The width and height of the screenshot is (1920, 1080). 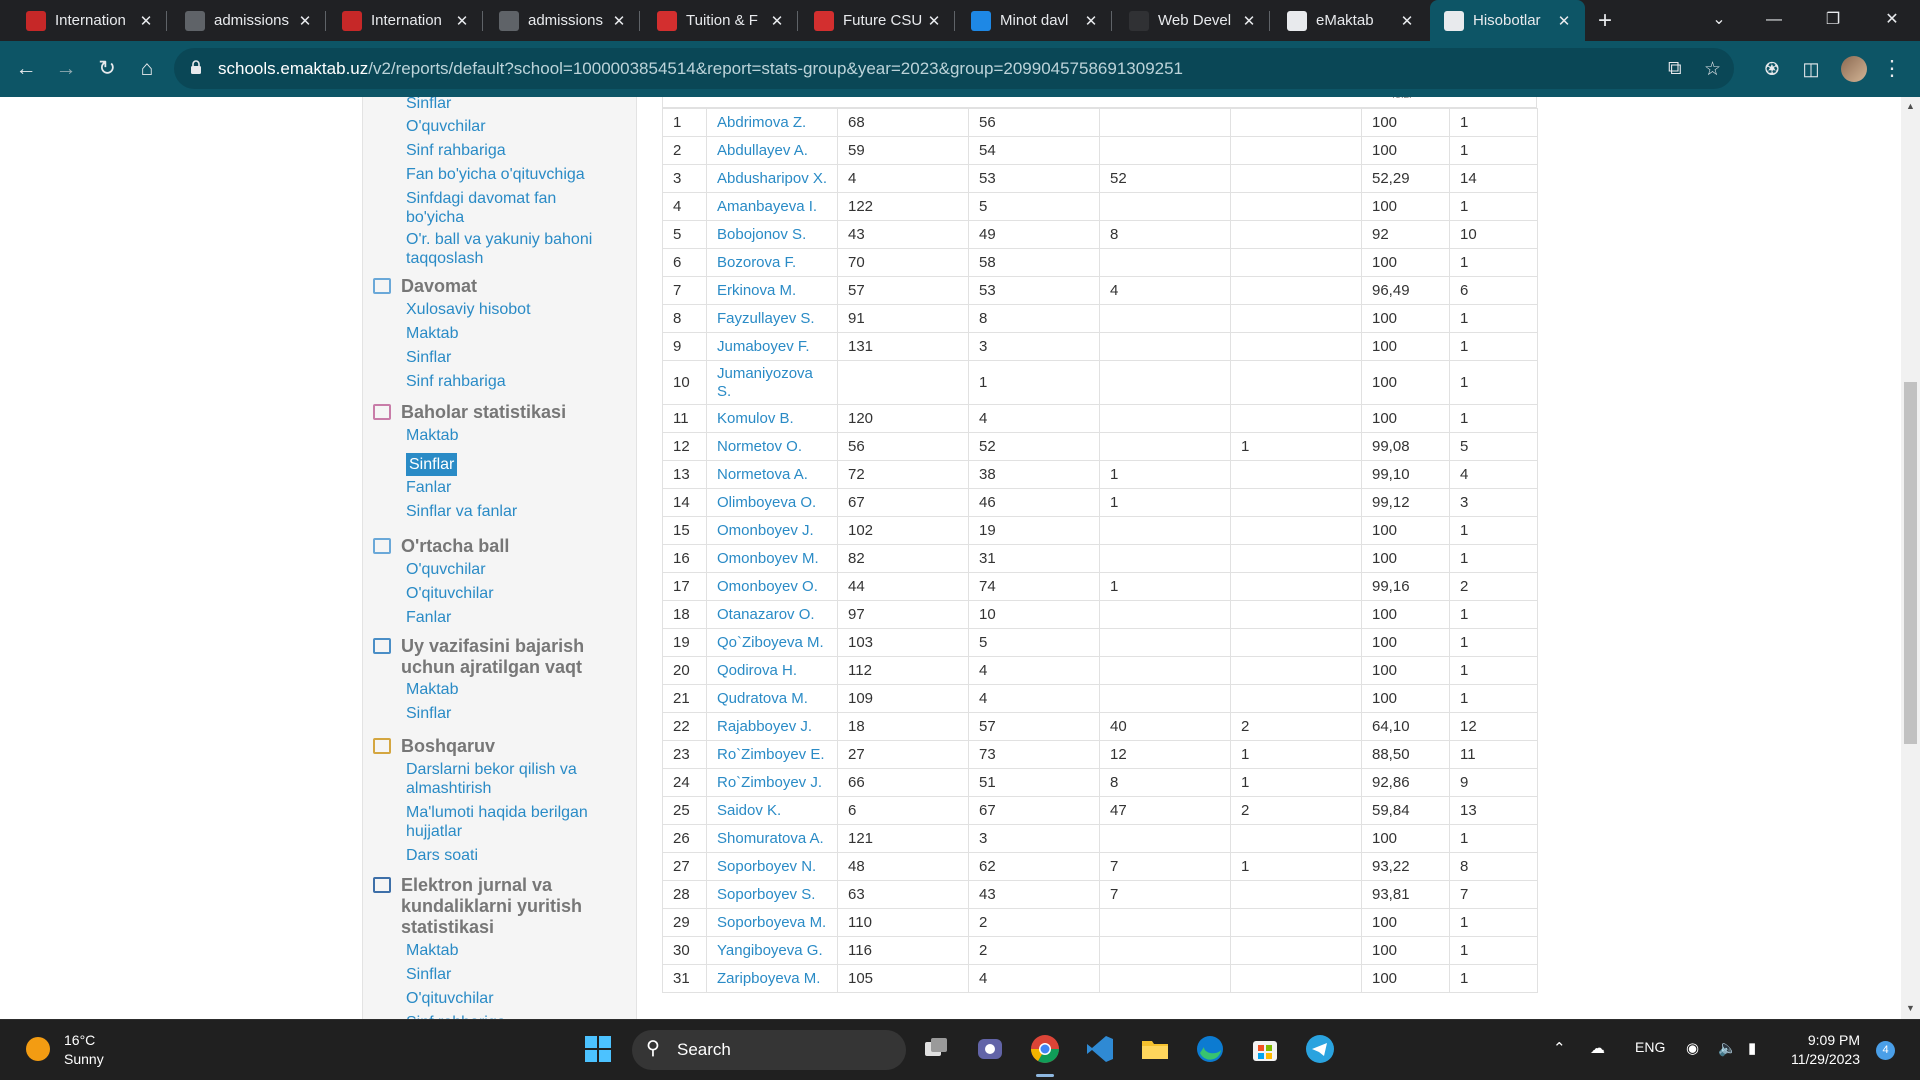 What do you see at coordinates (772, 726) in the screenshot?
I see `student-name-cell: Rajabboyev J.` at bounding box center [772, 726].